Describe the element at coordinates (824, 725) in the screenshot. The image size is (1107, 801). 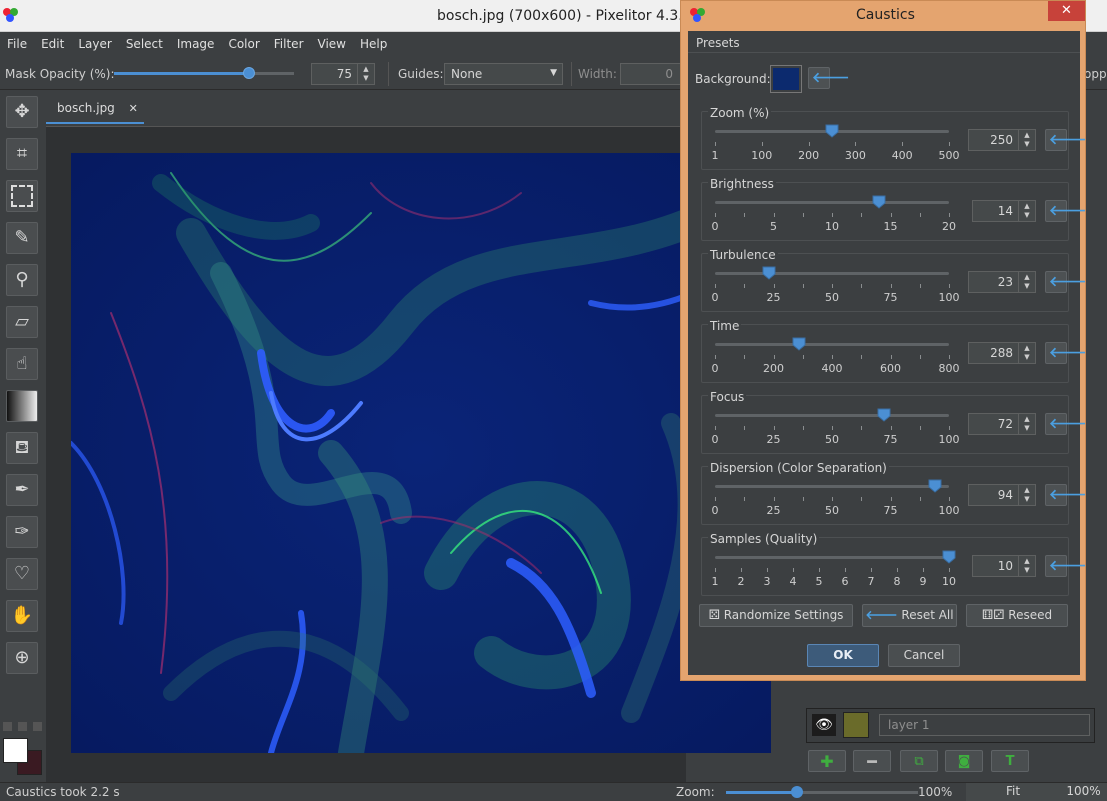
I see `visibility-eye-icon: 👁` at that location.